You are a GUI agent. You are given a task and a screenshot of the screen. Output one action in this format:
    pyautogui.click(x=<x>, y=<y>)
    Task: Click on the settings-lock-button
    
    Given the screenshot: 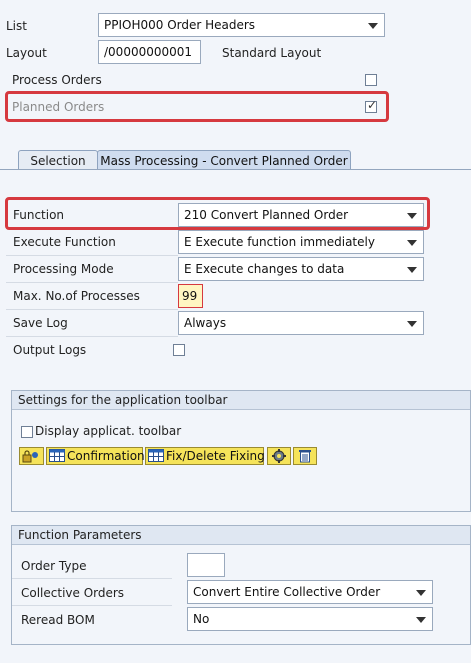 What is the action you would take?
    pyautogui.click(x=31, y=456)
    